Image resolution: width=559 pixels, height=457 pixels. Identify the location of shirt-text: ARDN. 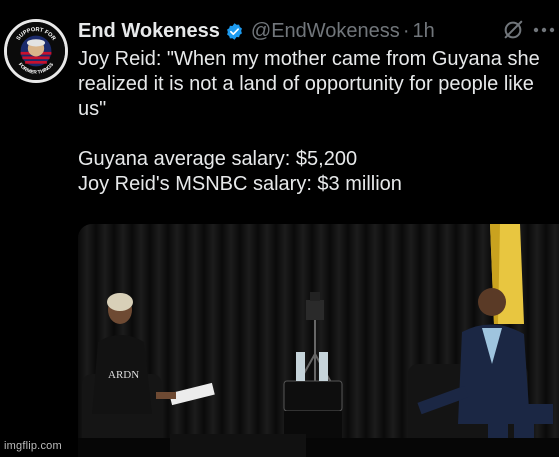
(123, 375).